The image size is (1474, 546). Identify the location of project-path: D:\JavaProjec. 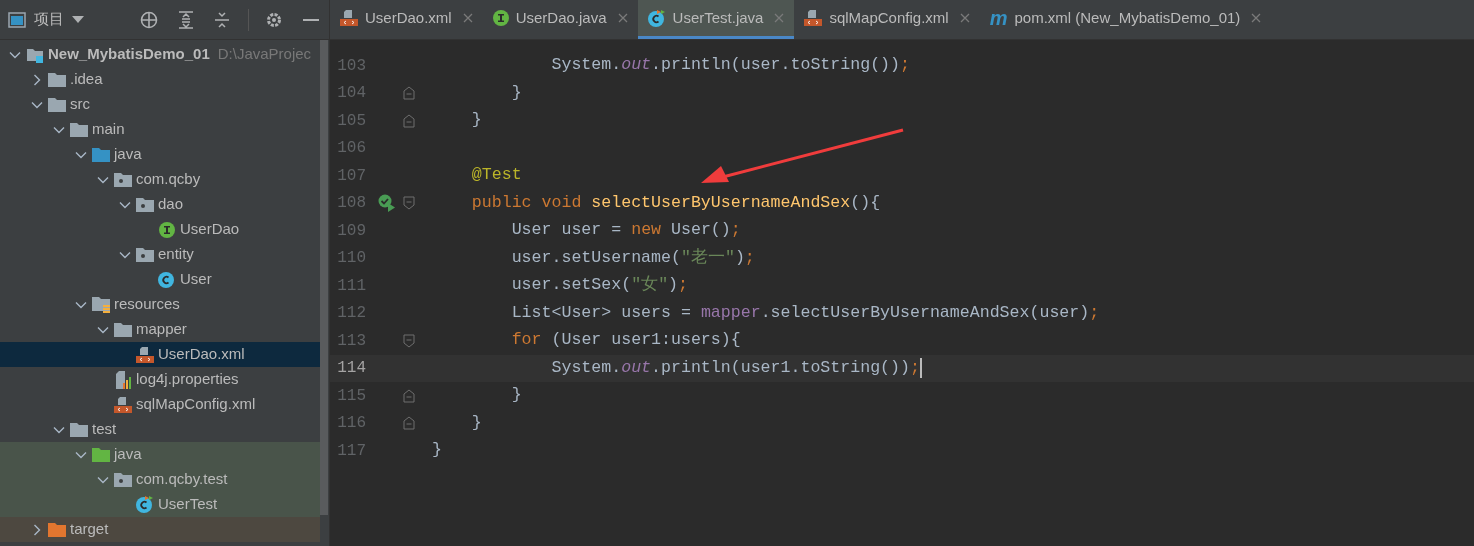
(264, 54).